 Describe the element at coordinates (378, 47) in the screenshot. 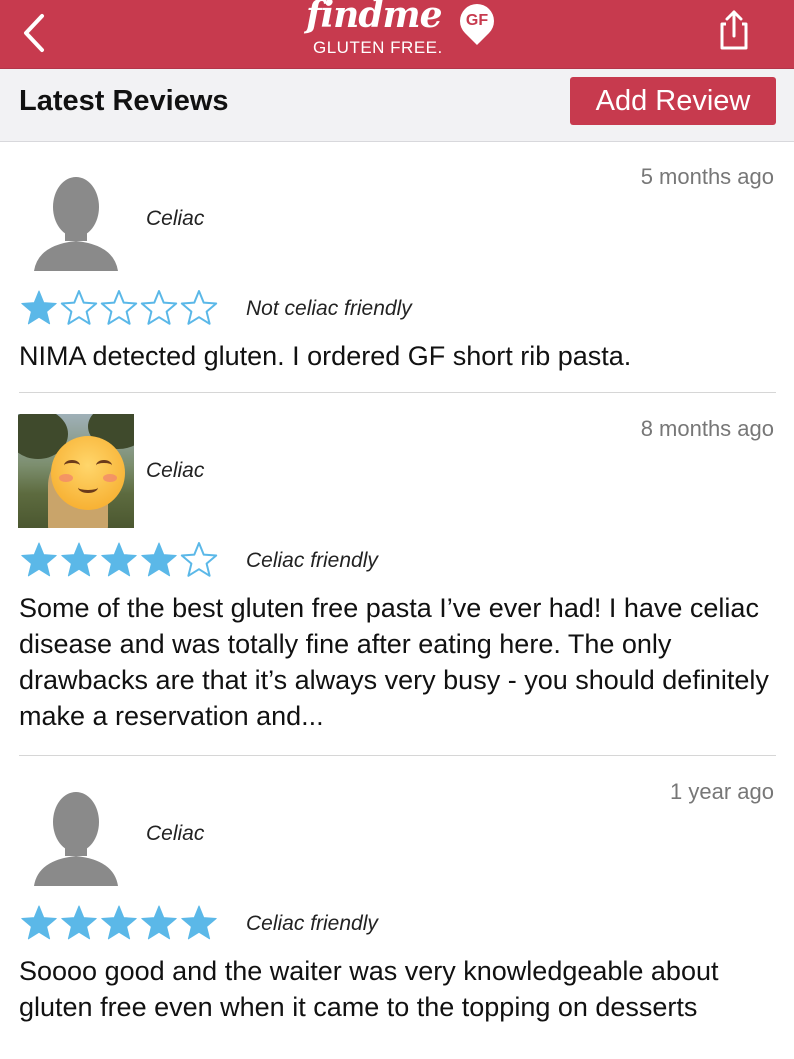

I see `logo-subtitle: GLUTEN FREE.` at that location.